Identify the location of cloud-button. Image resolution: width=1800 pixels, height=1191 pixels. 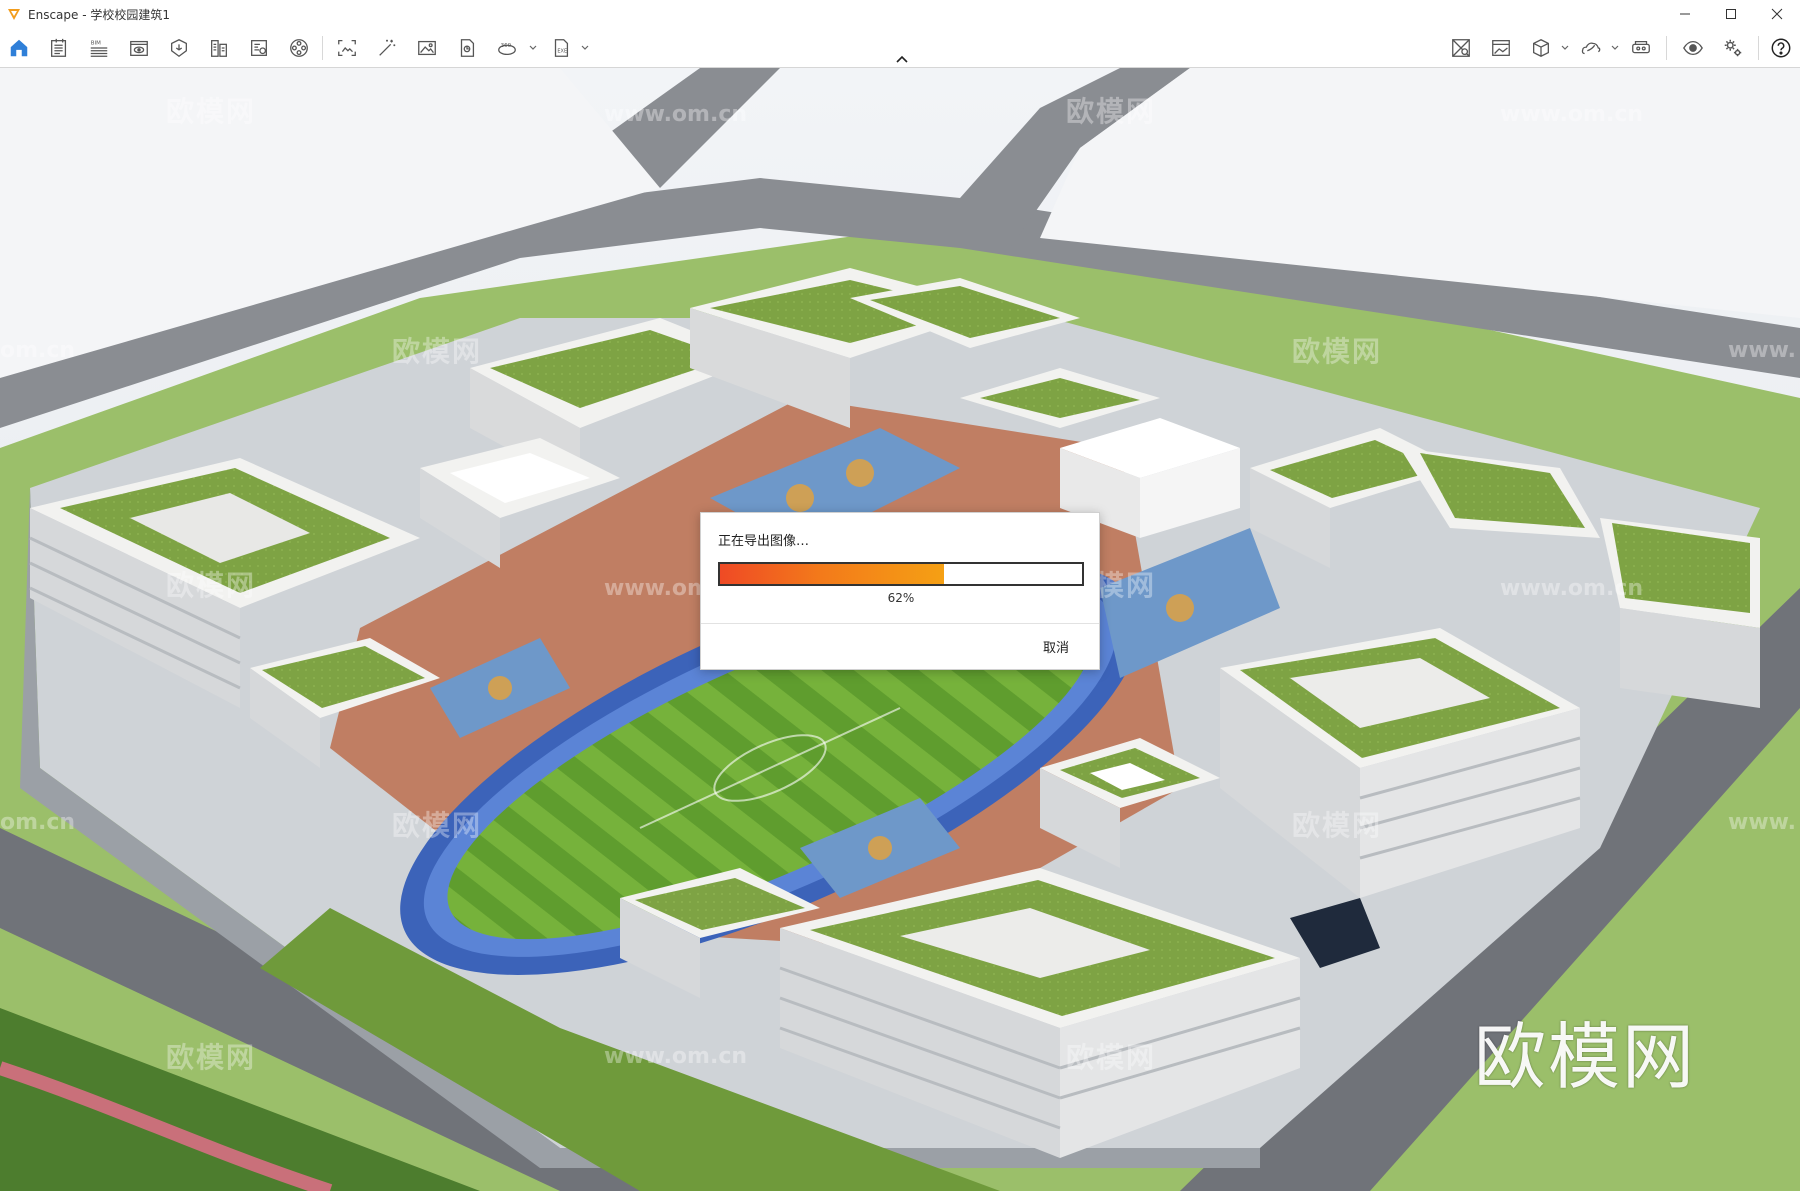
(1591, 48).